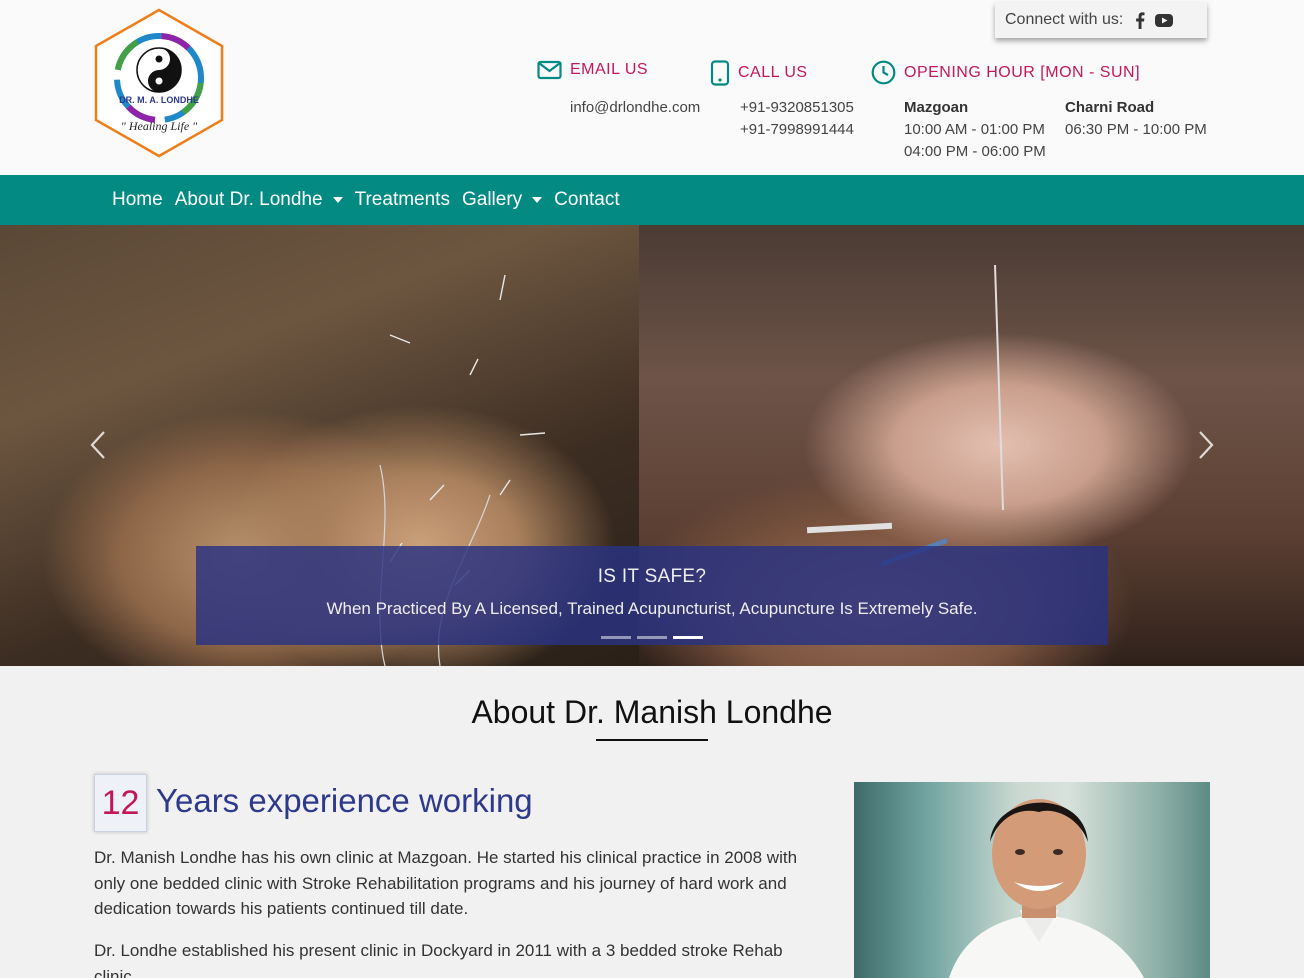 The image size is (1304, 978). I want to click on phone-1: +91-9320851305, so click(797, 108).